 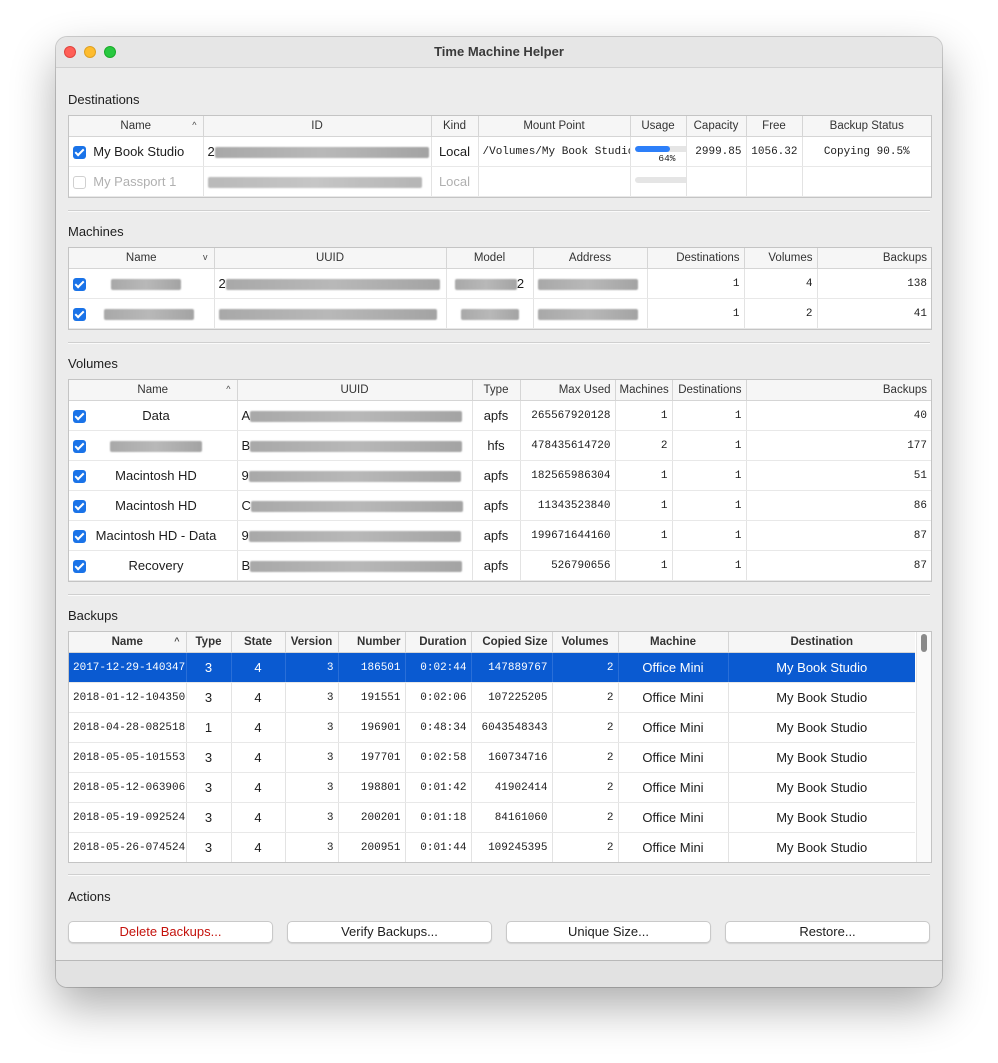 What do you see at coordinates (209, 697) in the screenshot?
I see `backup-type: 3` at bounding box center [209, 697].